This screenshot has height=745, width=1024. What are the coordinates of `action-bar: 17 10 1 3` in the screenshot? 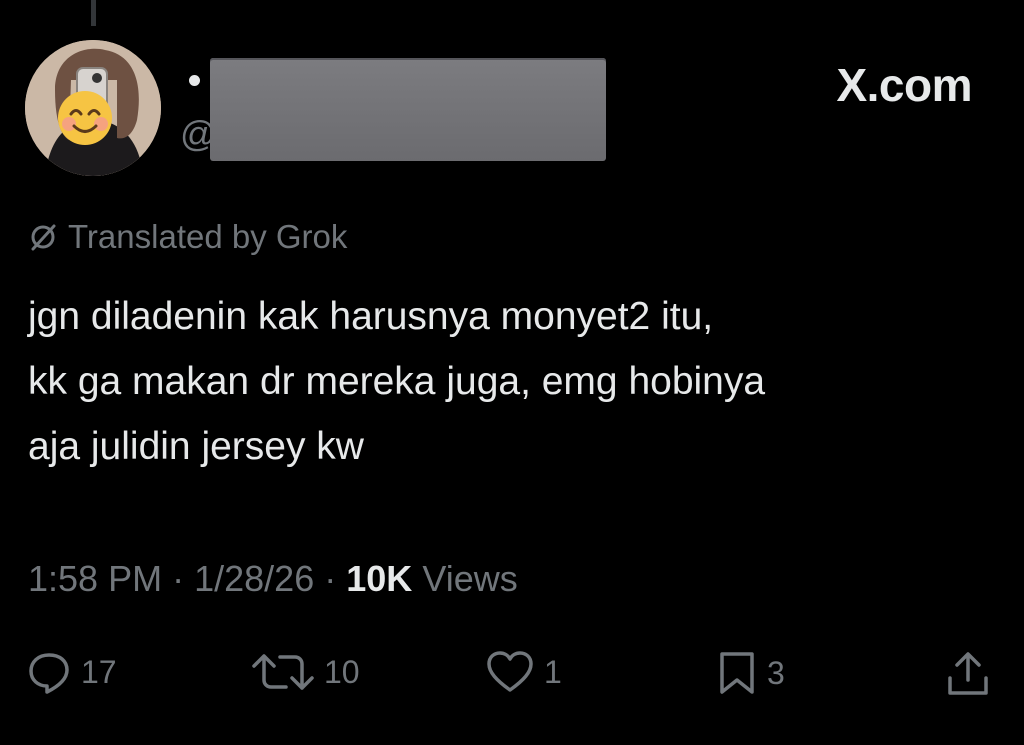 It's located at (512, 680).